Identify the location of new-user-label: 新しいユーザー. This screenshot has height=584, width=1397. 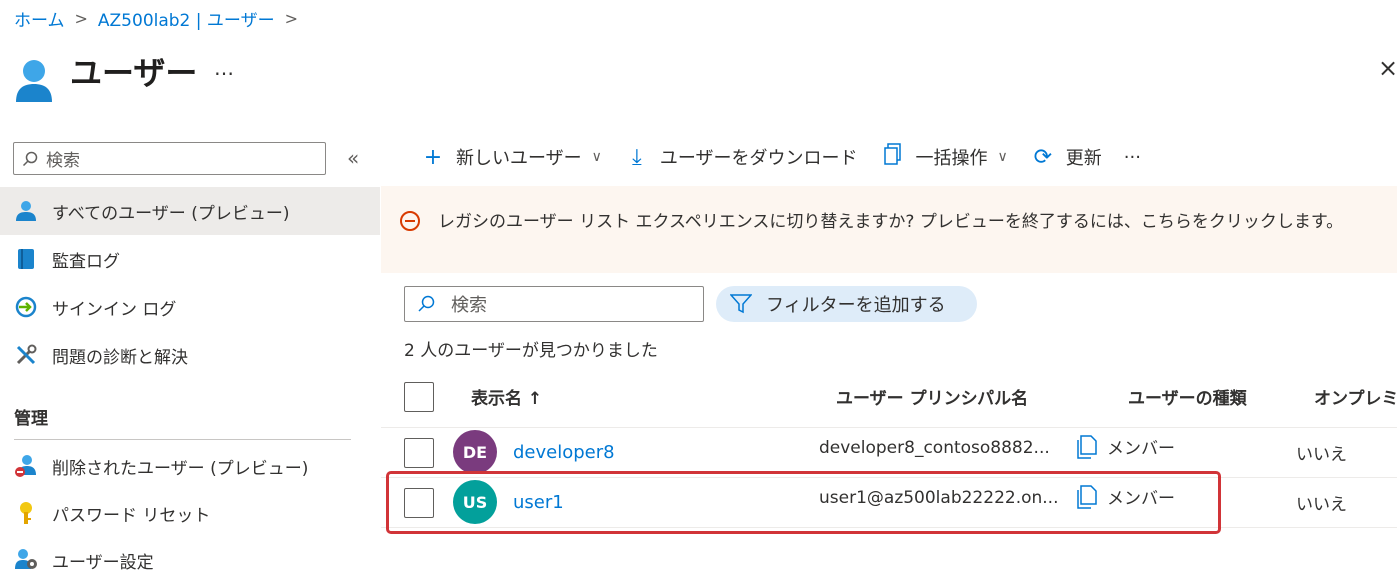
(519, 158).